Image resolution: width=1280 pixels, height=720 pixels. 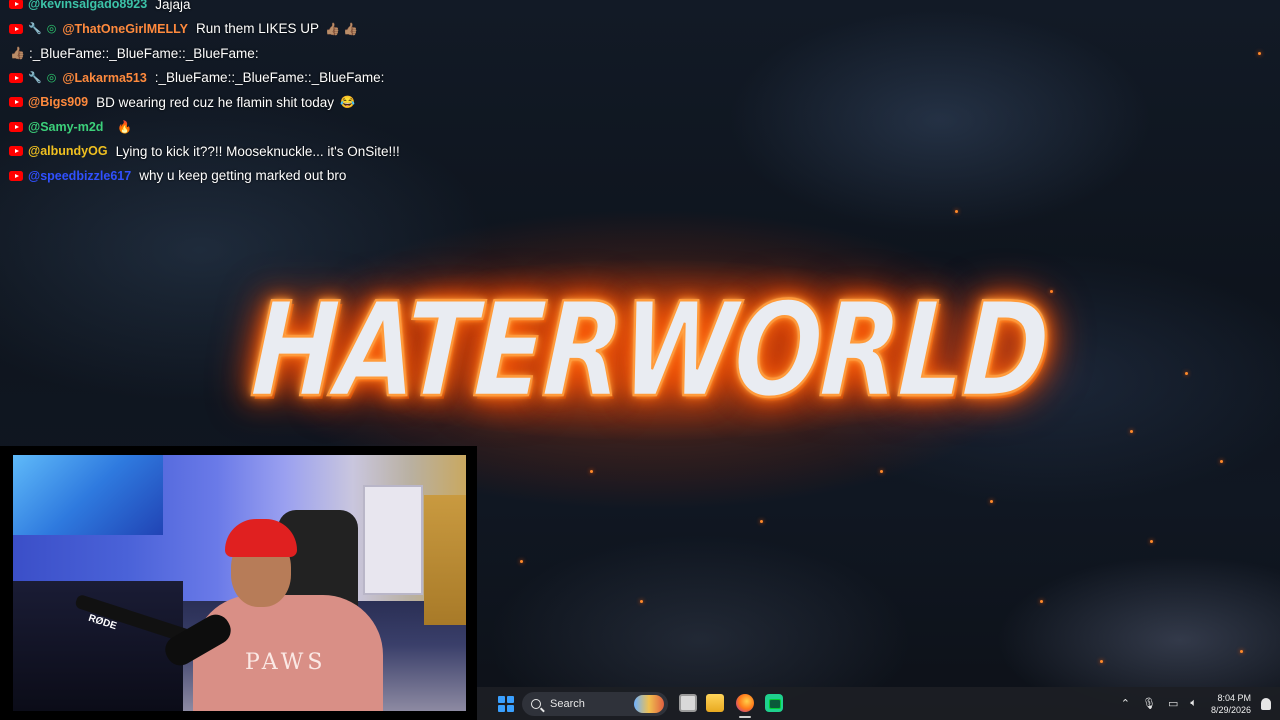 I want to click on system-tray: ⌃ 🎙︎ ▭ 🔈︎ 8:04 PM 8/29/2026, so click(x=1194, y=703).